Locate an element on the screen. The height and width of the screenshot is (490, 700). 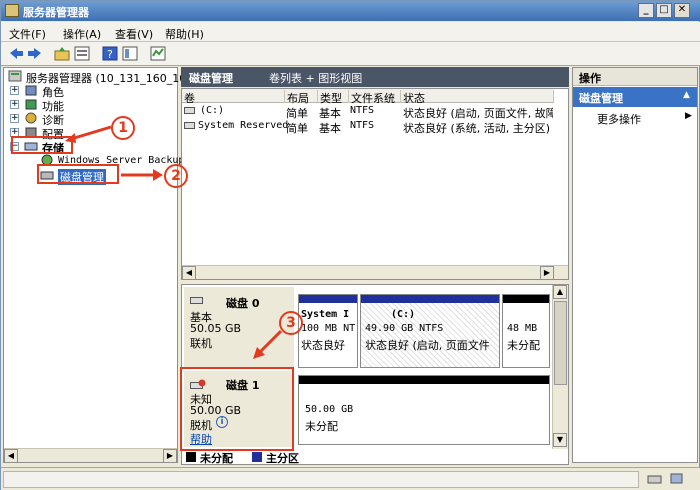
tree-horizontal-scrollbar: ◀ ▶ is located at coordinates (90, 455).